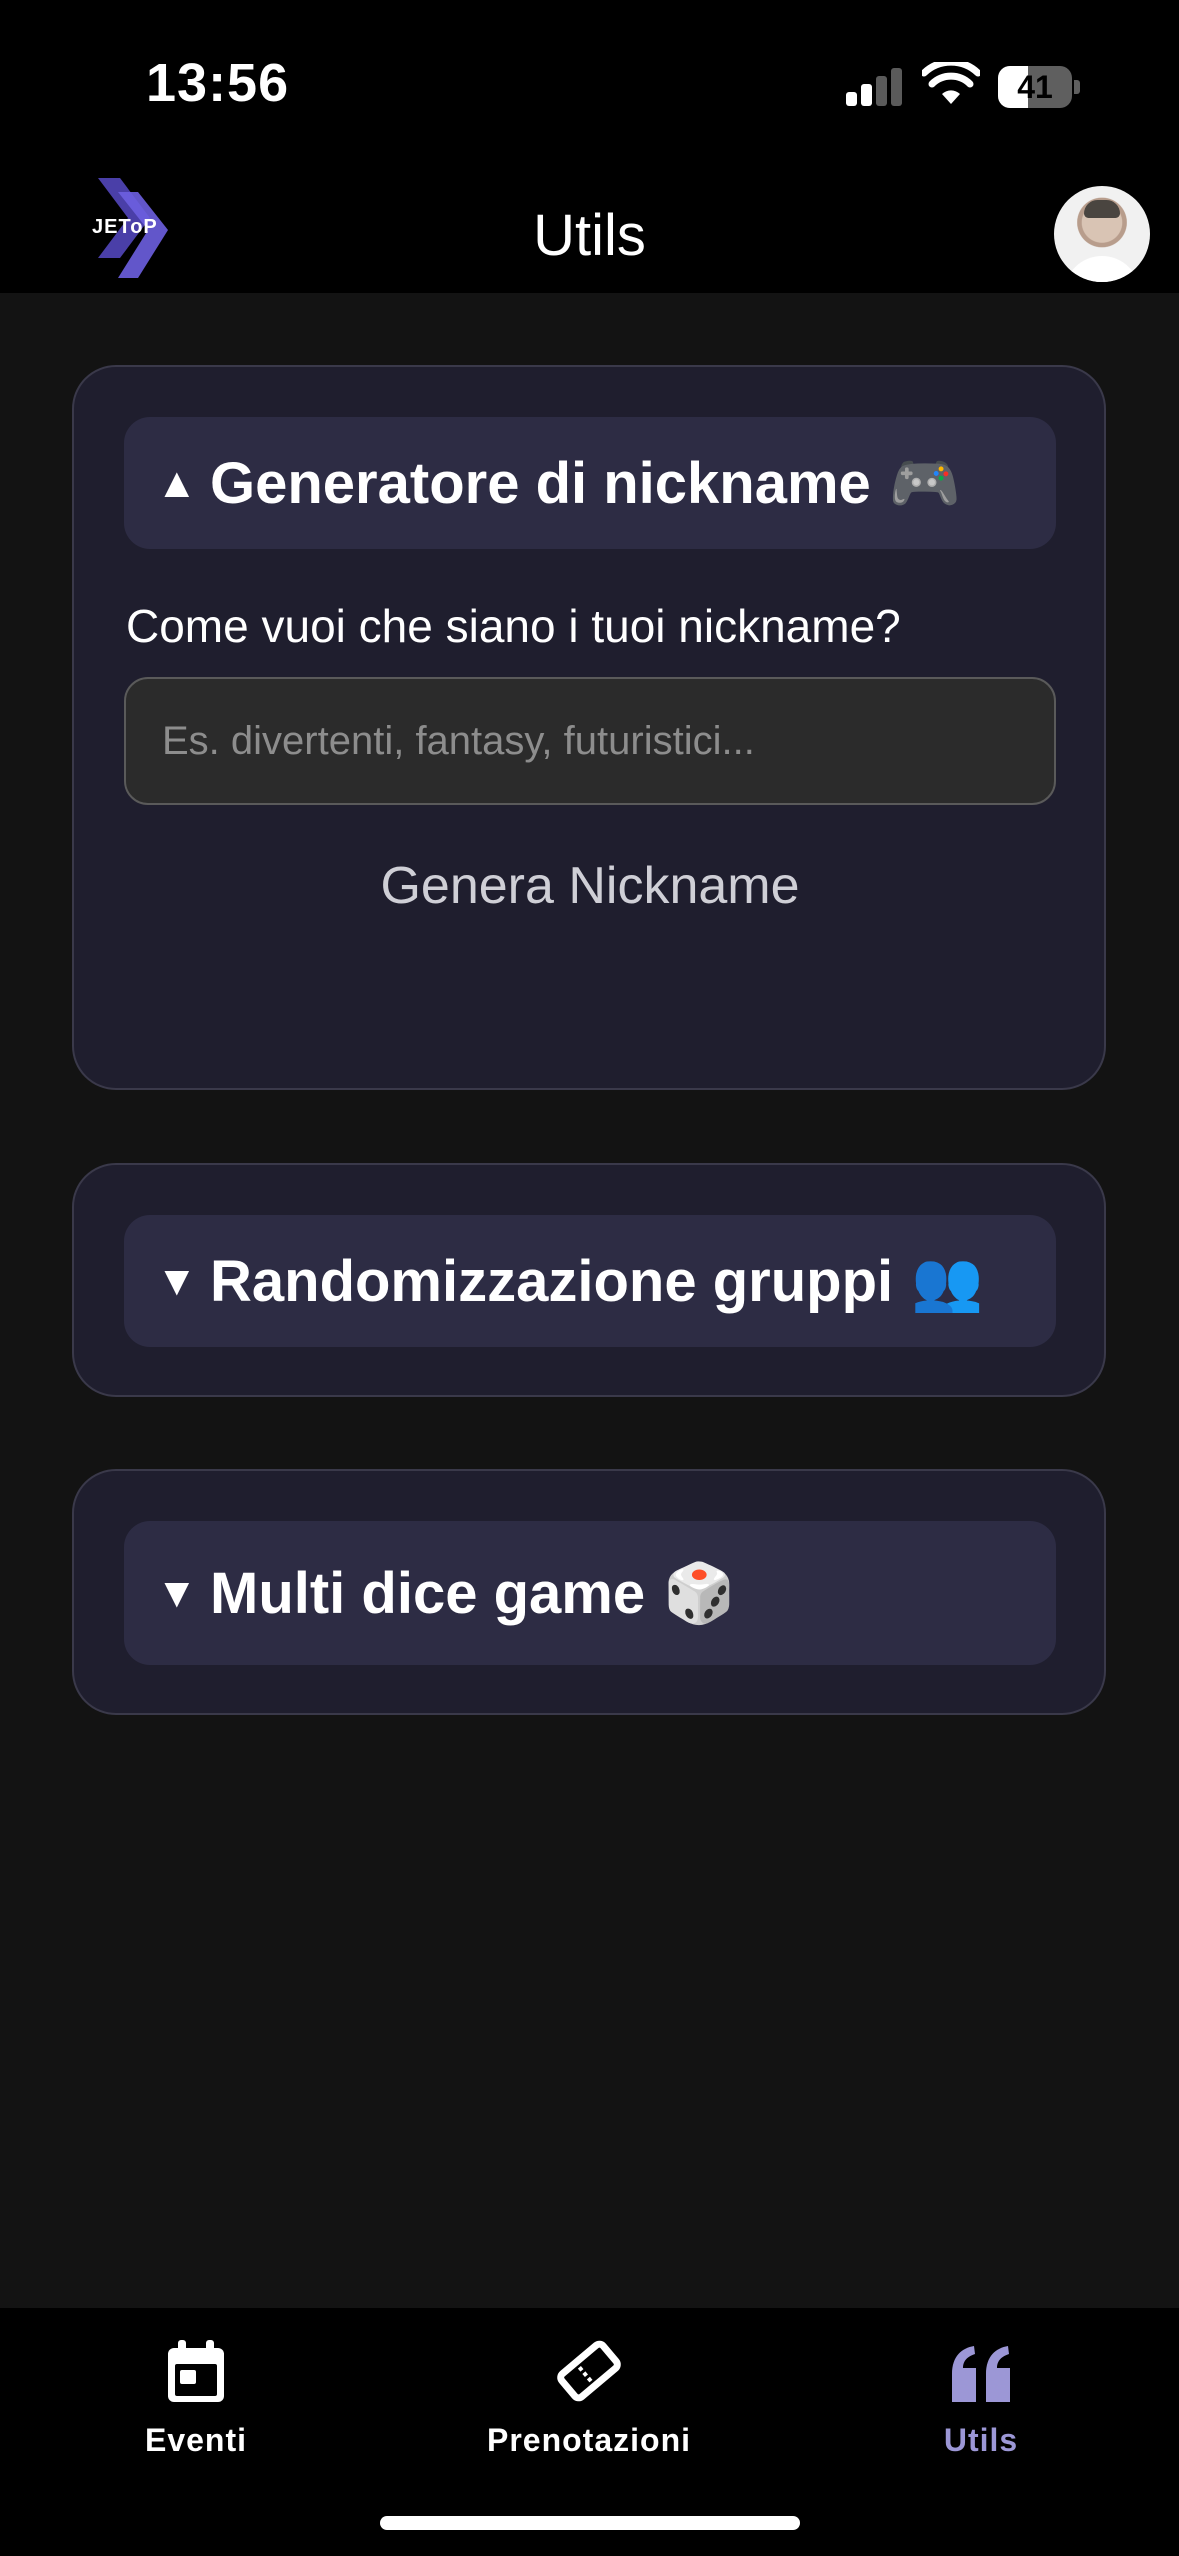 Image resolution: width=1179 pixels, height=2556 pixels. Describe the element at coordinates (981, 2440) in the screenshot. I see `nav-label-utils: Utils` at that location.